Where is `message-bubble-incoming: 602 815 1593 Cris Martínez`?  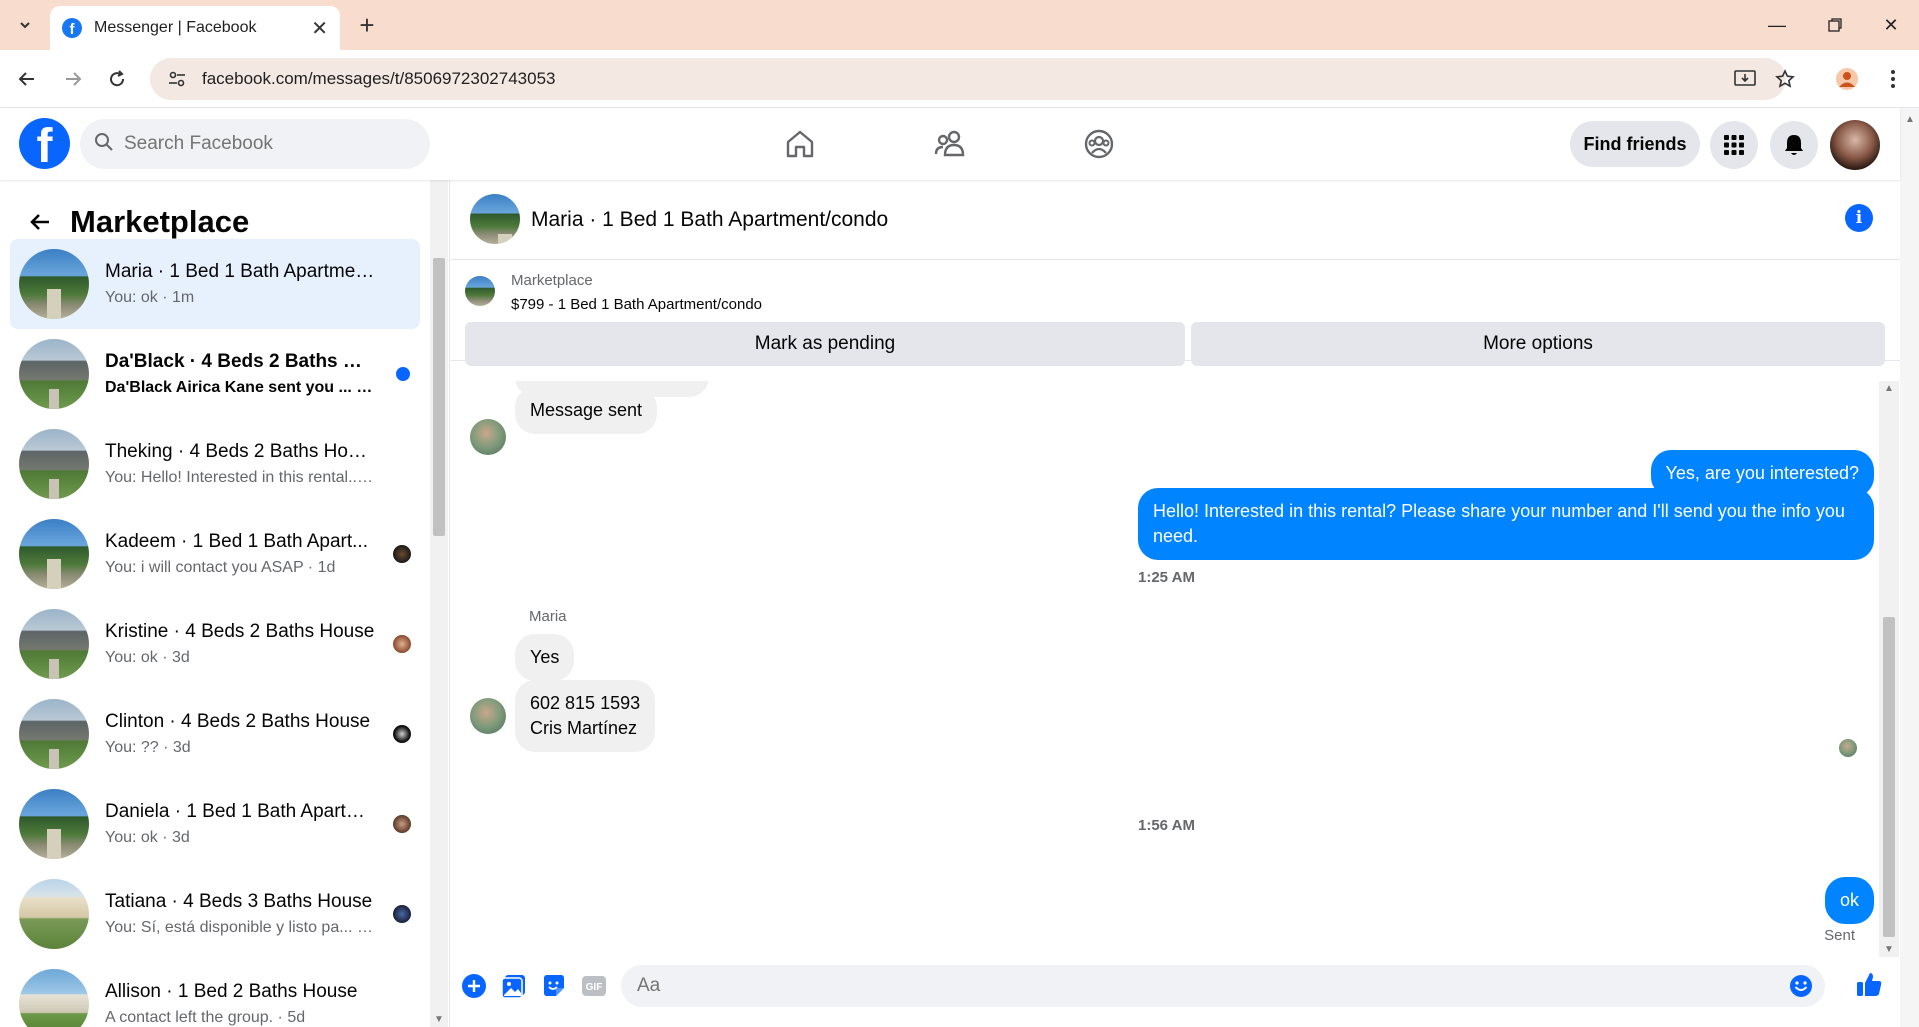 message-bubble-incoming: 602 815 1593 Cris Martínez is located at coordinates (585, 716).